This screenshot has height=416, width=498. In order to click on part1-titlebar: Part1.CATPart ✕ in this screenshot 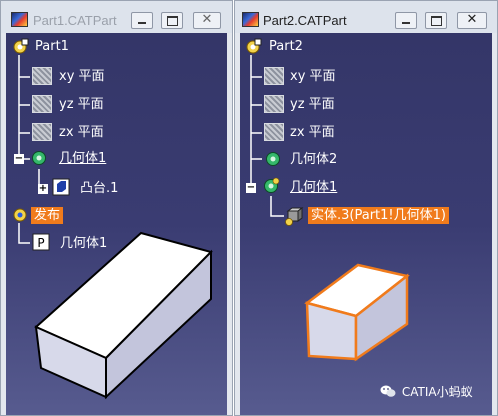, I will do `click(116, 17)`.